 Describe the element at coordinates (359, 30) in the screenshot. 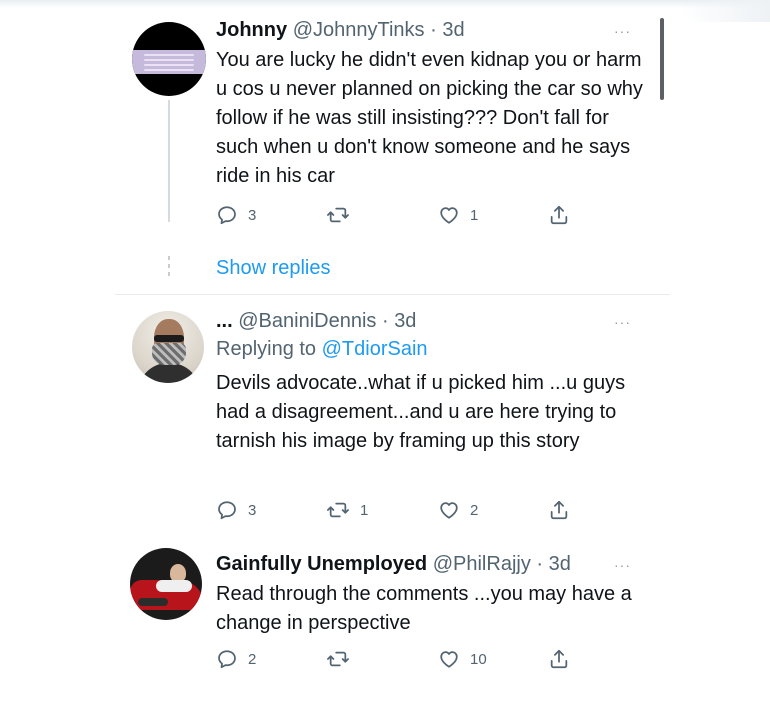

I see `author-handle: @JohnnyTinks` at that location.